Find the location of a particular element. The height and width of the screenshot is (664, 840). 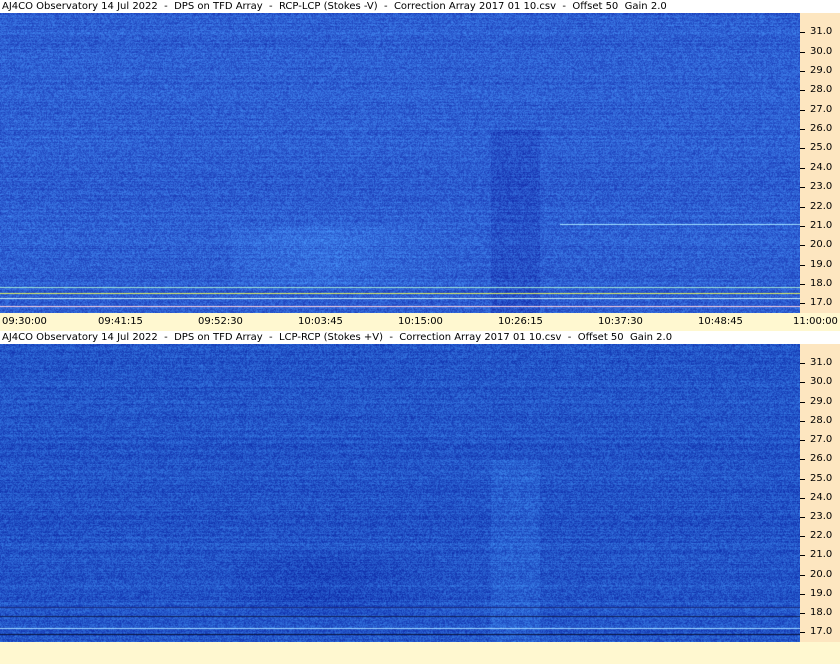

bottom-freq-tick-label: 17.0 is located at coordinates (821, 631).